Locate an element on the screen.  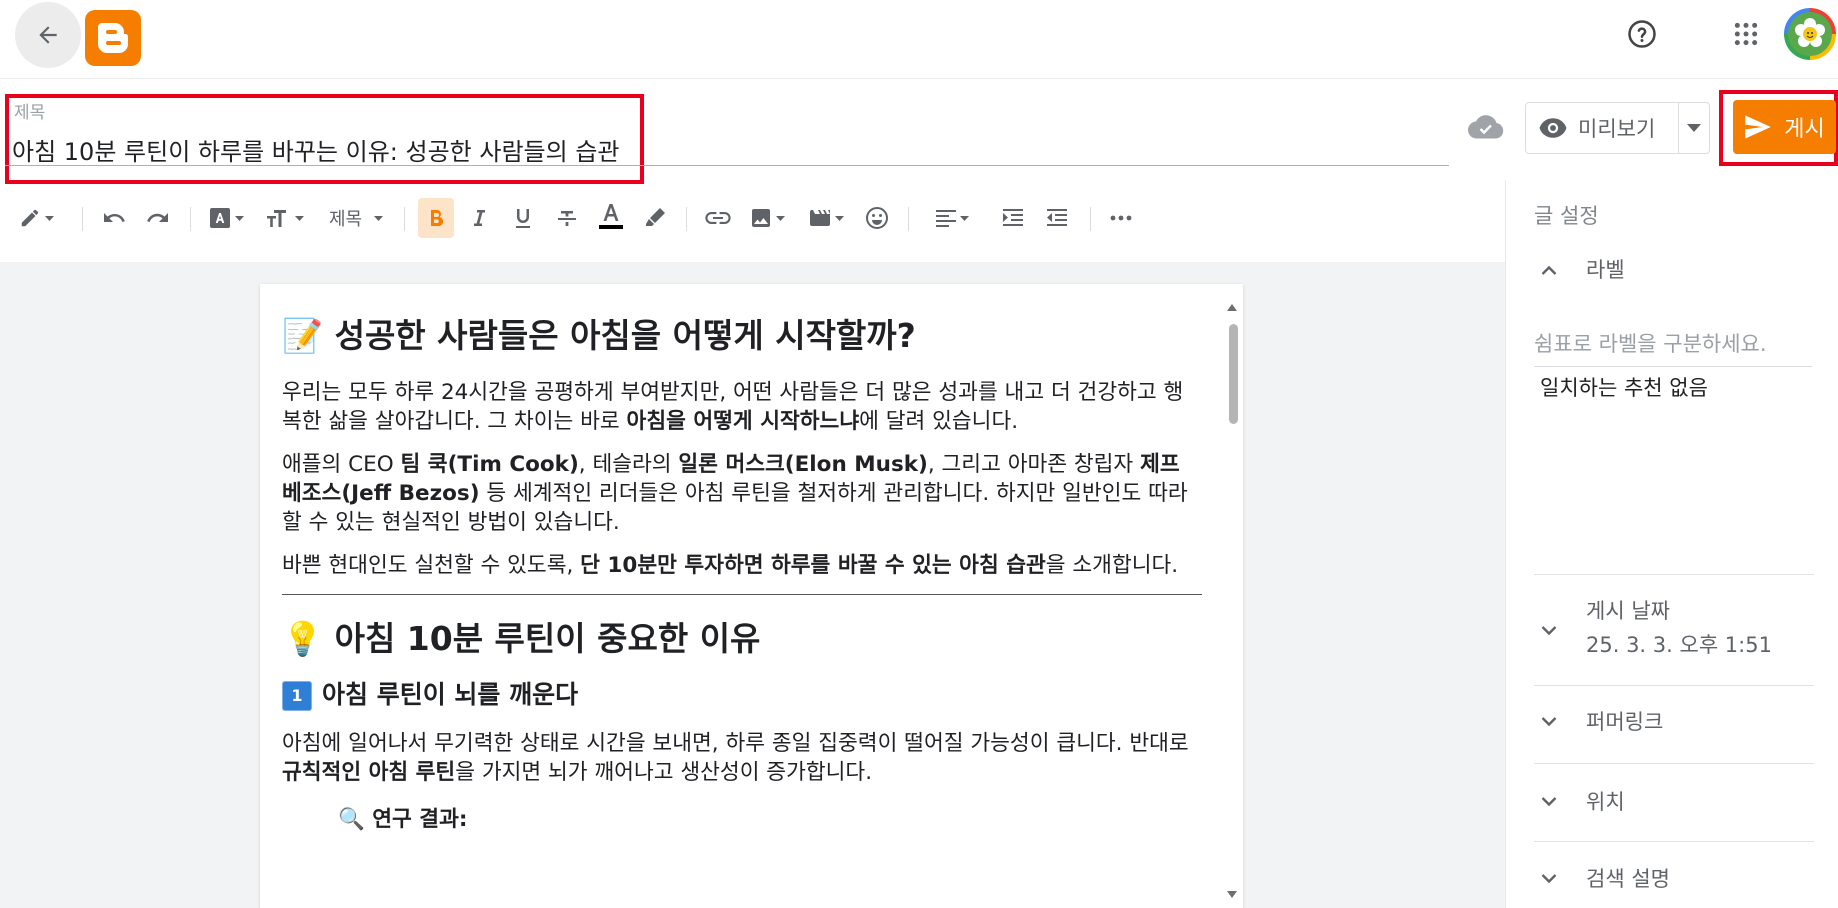
font-icon is located at coordinates (220, 218).